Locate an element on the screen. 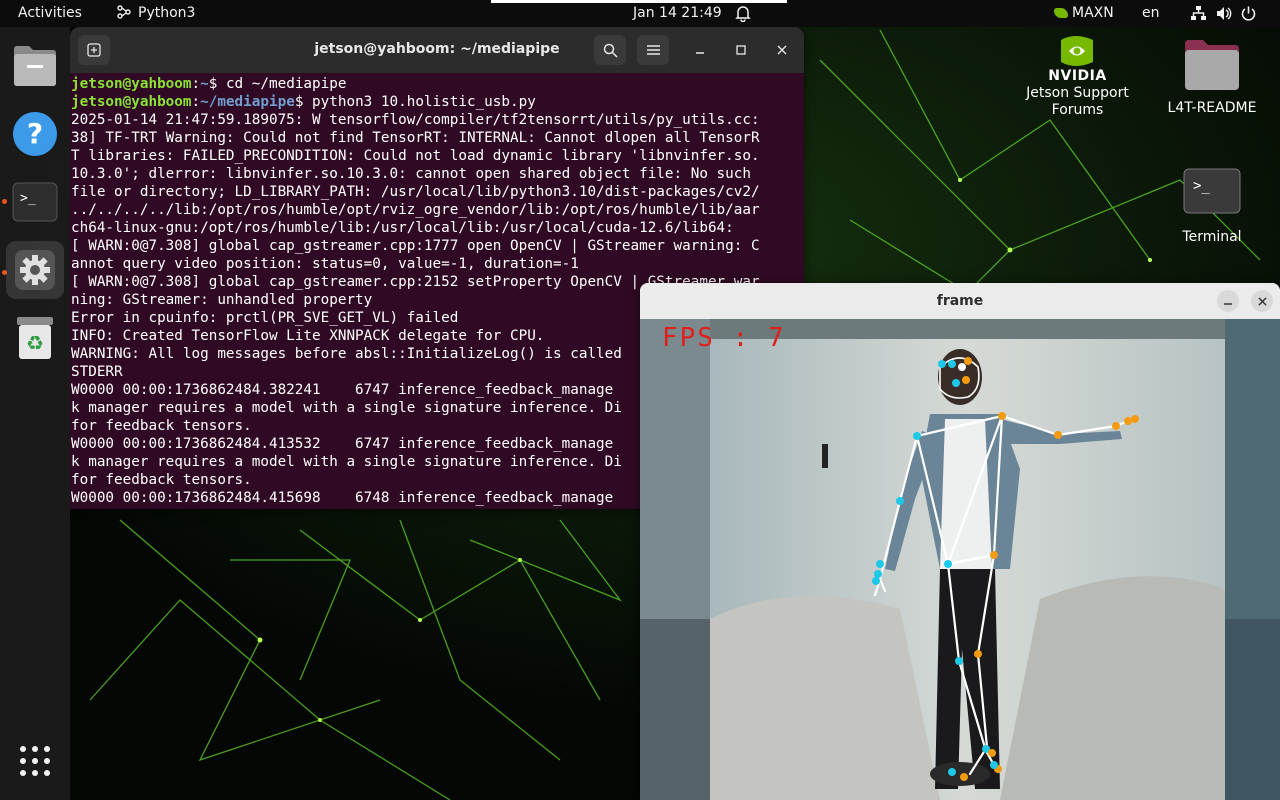  volume-icon is located at coordinates (1224, 13).